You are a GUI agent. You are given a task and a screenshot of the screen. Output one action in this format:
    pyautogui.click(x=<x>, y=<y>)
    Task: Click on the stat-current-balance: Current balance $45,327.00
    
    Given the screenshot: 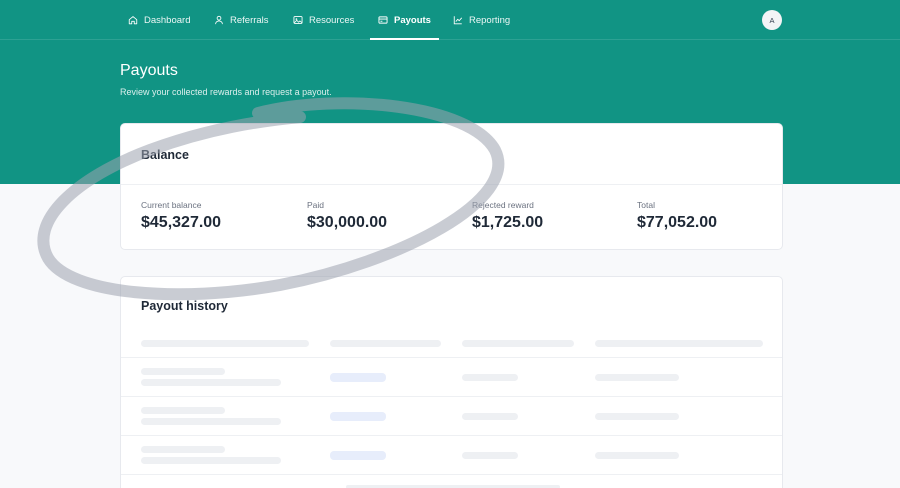 What is the action you would take?
    pyautogui.click(x=181, y=216)
    